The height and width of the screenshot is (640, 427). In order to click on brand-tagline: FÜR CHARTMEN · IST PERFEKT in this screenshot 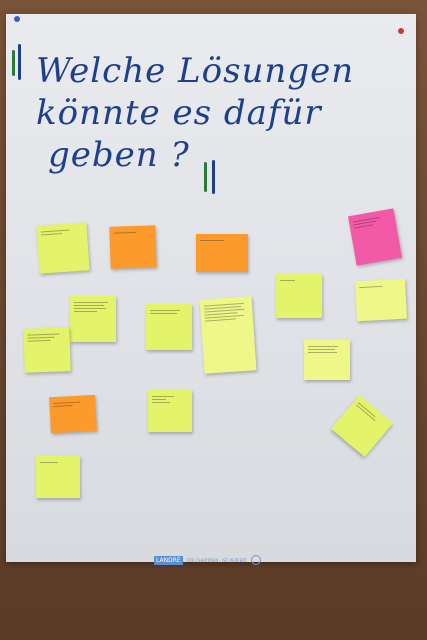, I will do `click(216, 560)`.